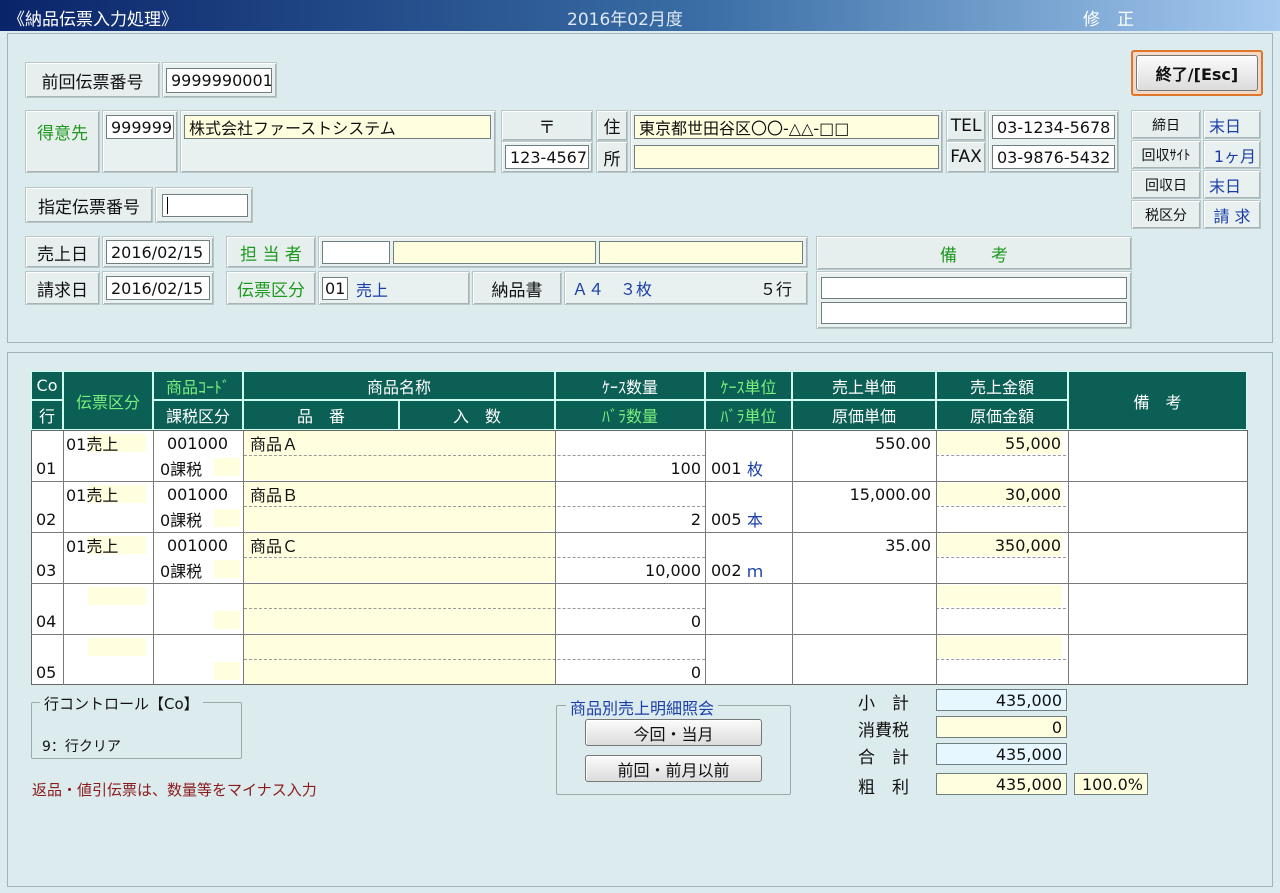 The image size is (1280, 893). What do you see at coordinates (755, 469) in the screenshot?
I see `row-unit-name: 枚` at bounding box center [755, 469].